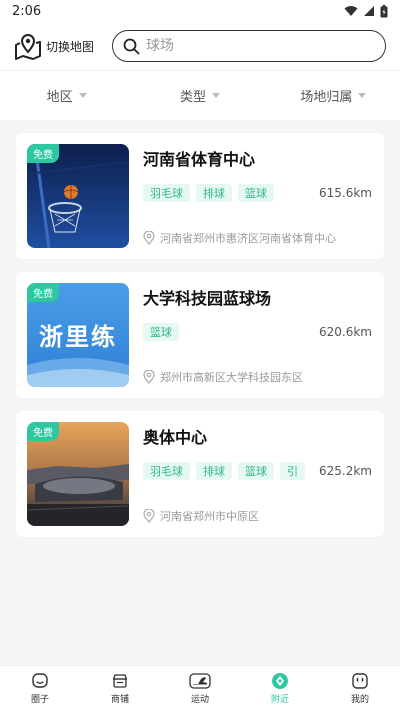 The image size is (400, 711). I want to click on shoe-icon, so click(200, 681).